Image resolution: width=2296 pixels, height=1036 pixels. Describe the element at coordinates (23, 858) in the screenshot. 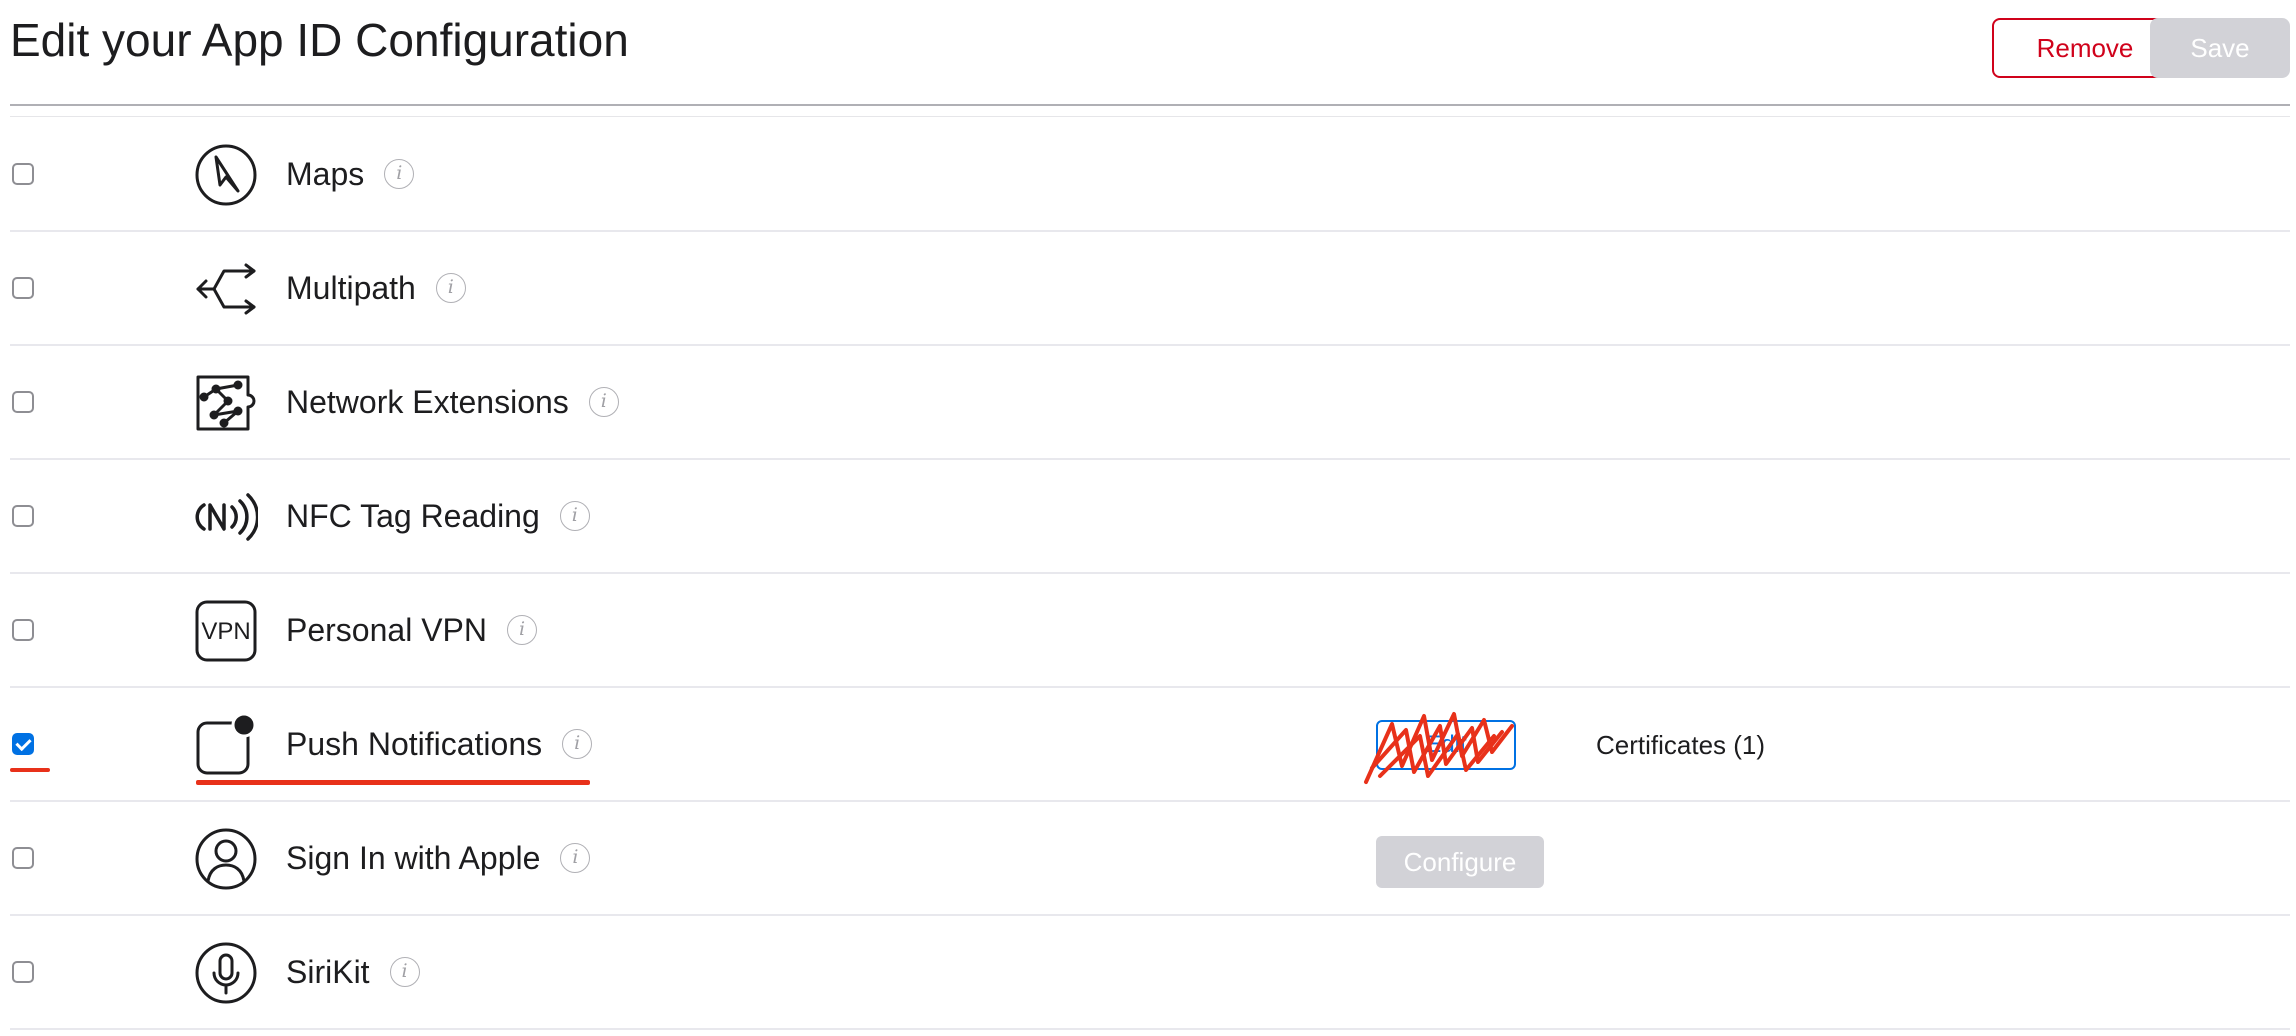

I see `sign-in-with-apple-checkbox` at that location.